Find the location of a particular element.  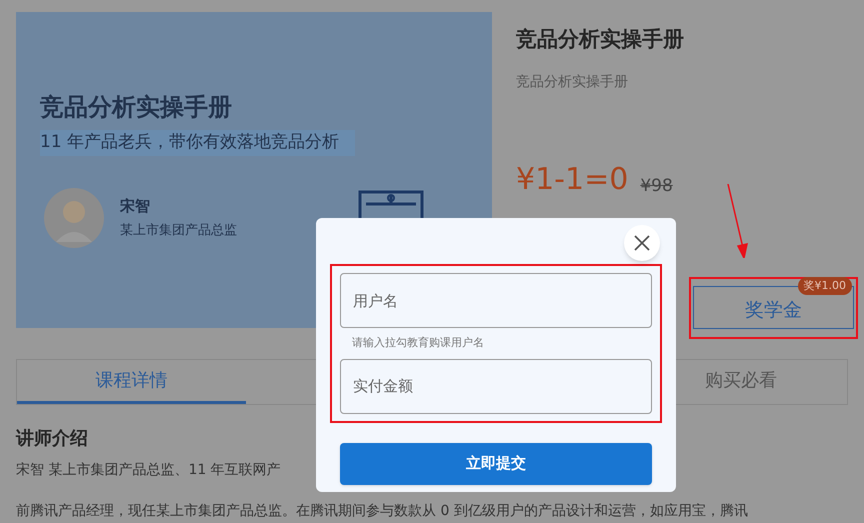

course-title: 竞品分析实操手册 is located at coordinates (600, 39).